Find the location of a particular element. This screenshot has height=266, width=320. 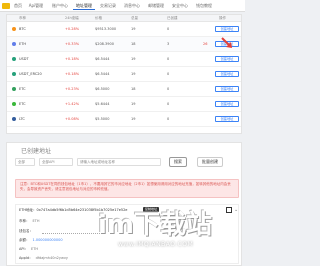

logo-icon is located at coordinates (6, 6).